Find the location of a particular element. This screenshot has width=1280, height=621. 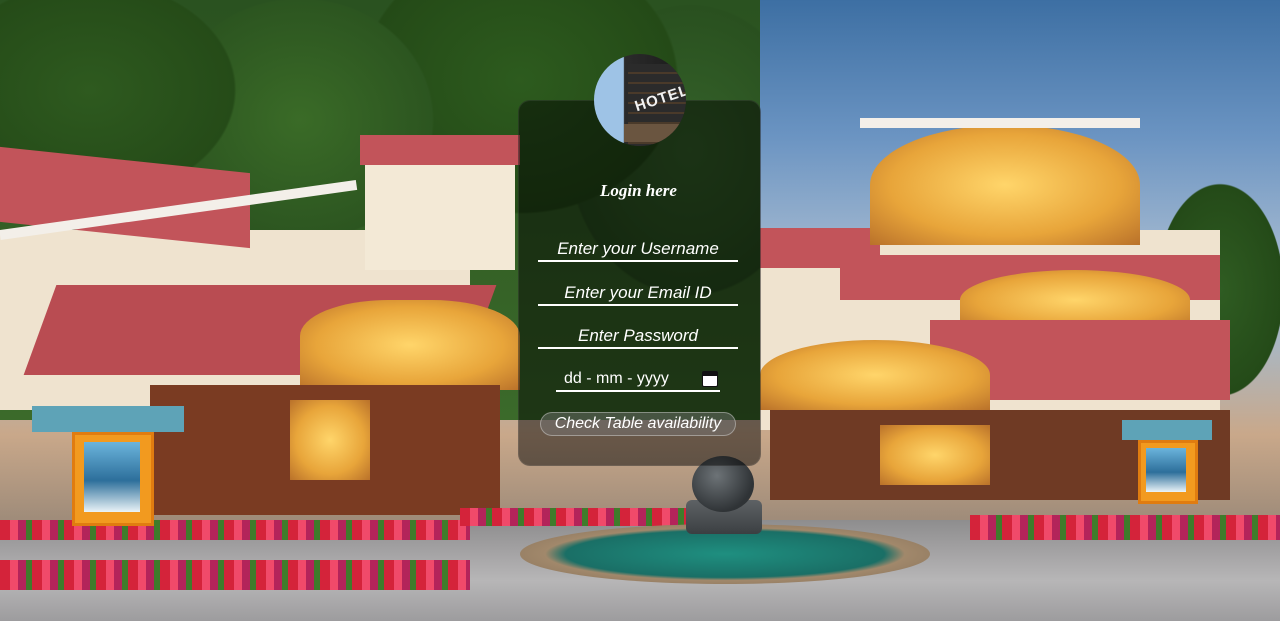

check-table-availability-button: Check Table availability is located at coordinates (638, 424).